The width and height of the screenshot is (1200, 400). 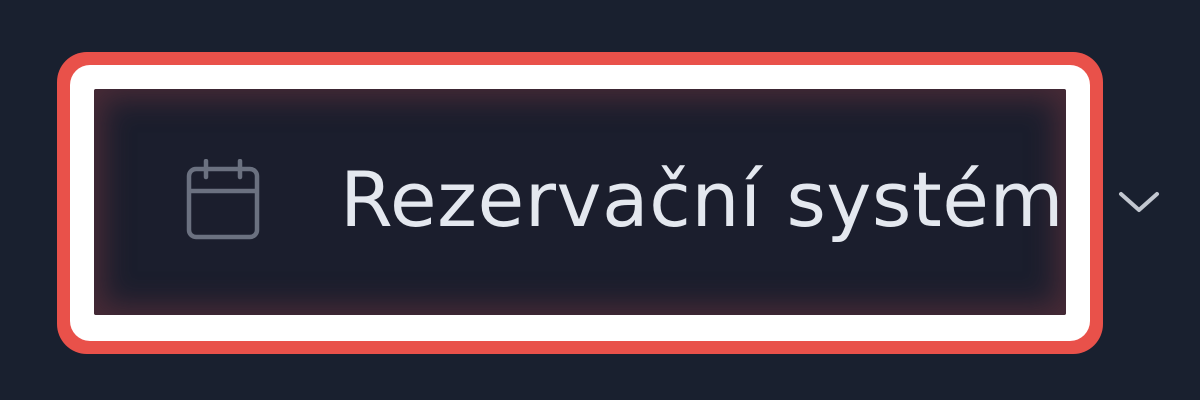 What do you see at coordinates (223, 199) in the screenshot?
I see `calendar-icon` at bounding box center [223, 199].